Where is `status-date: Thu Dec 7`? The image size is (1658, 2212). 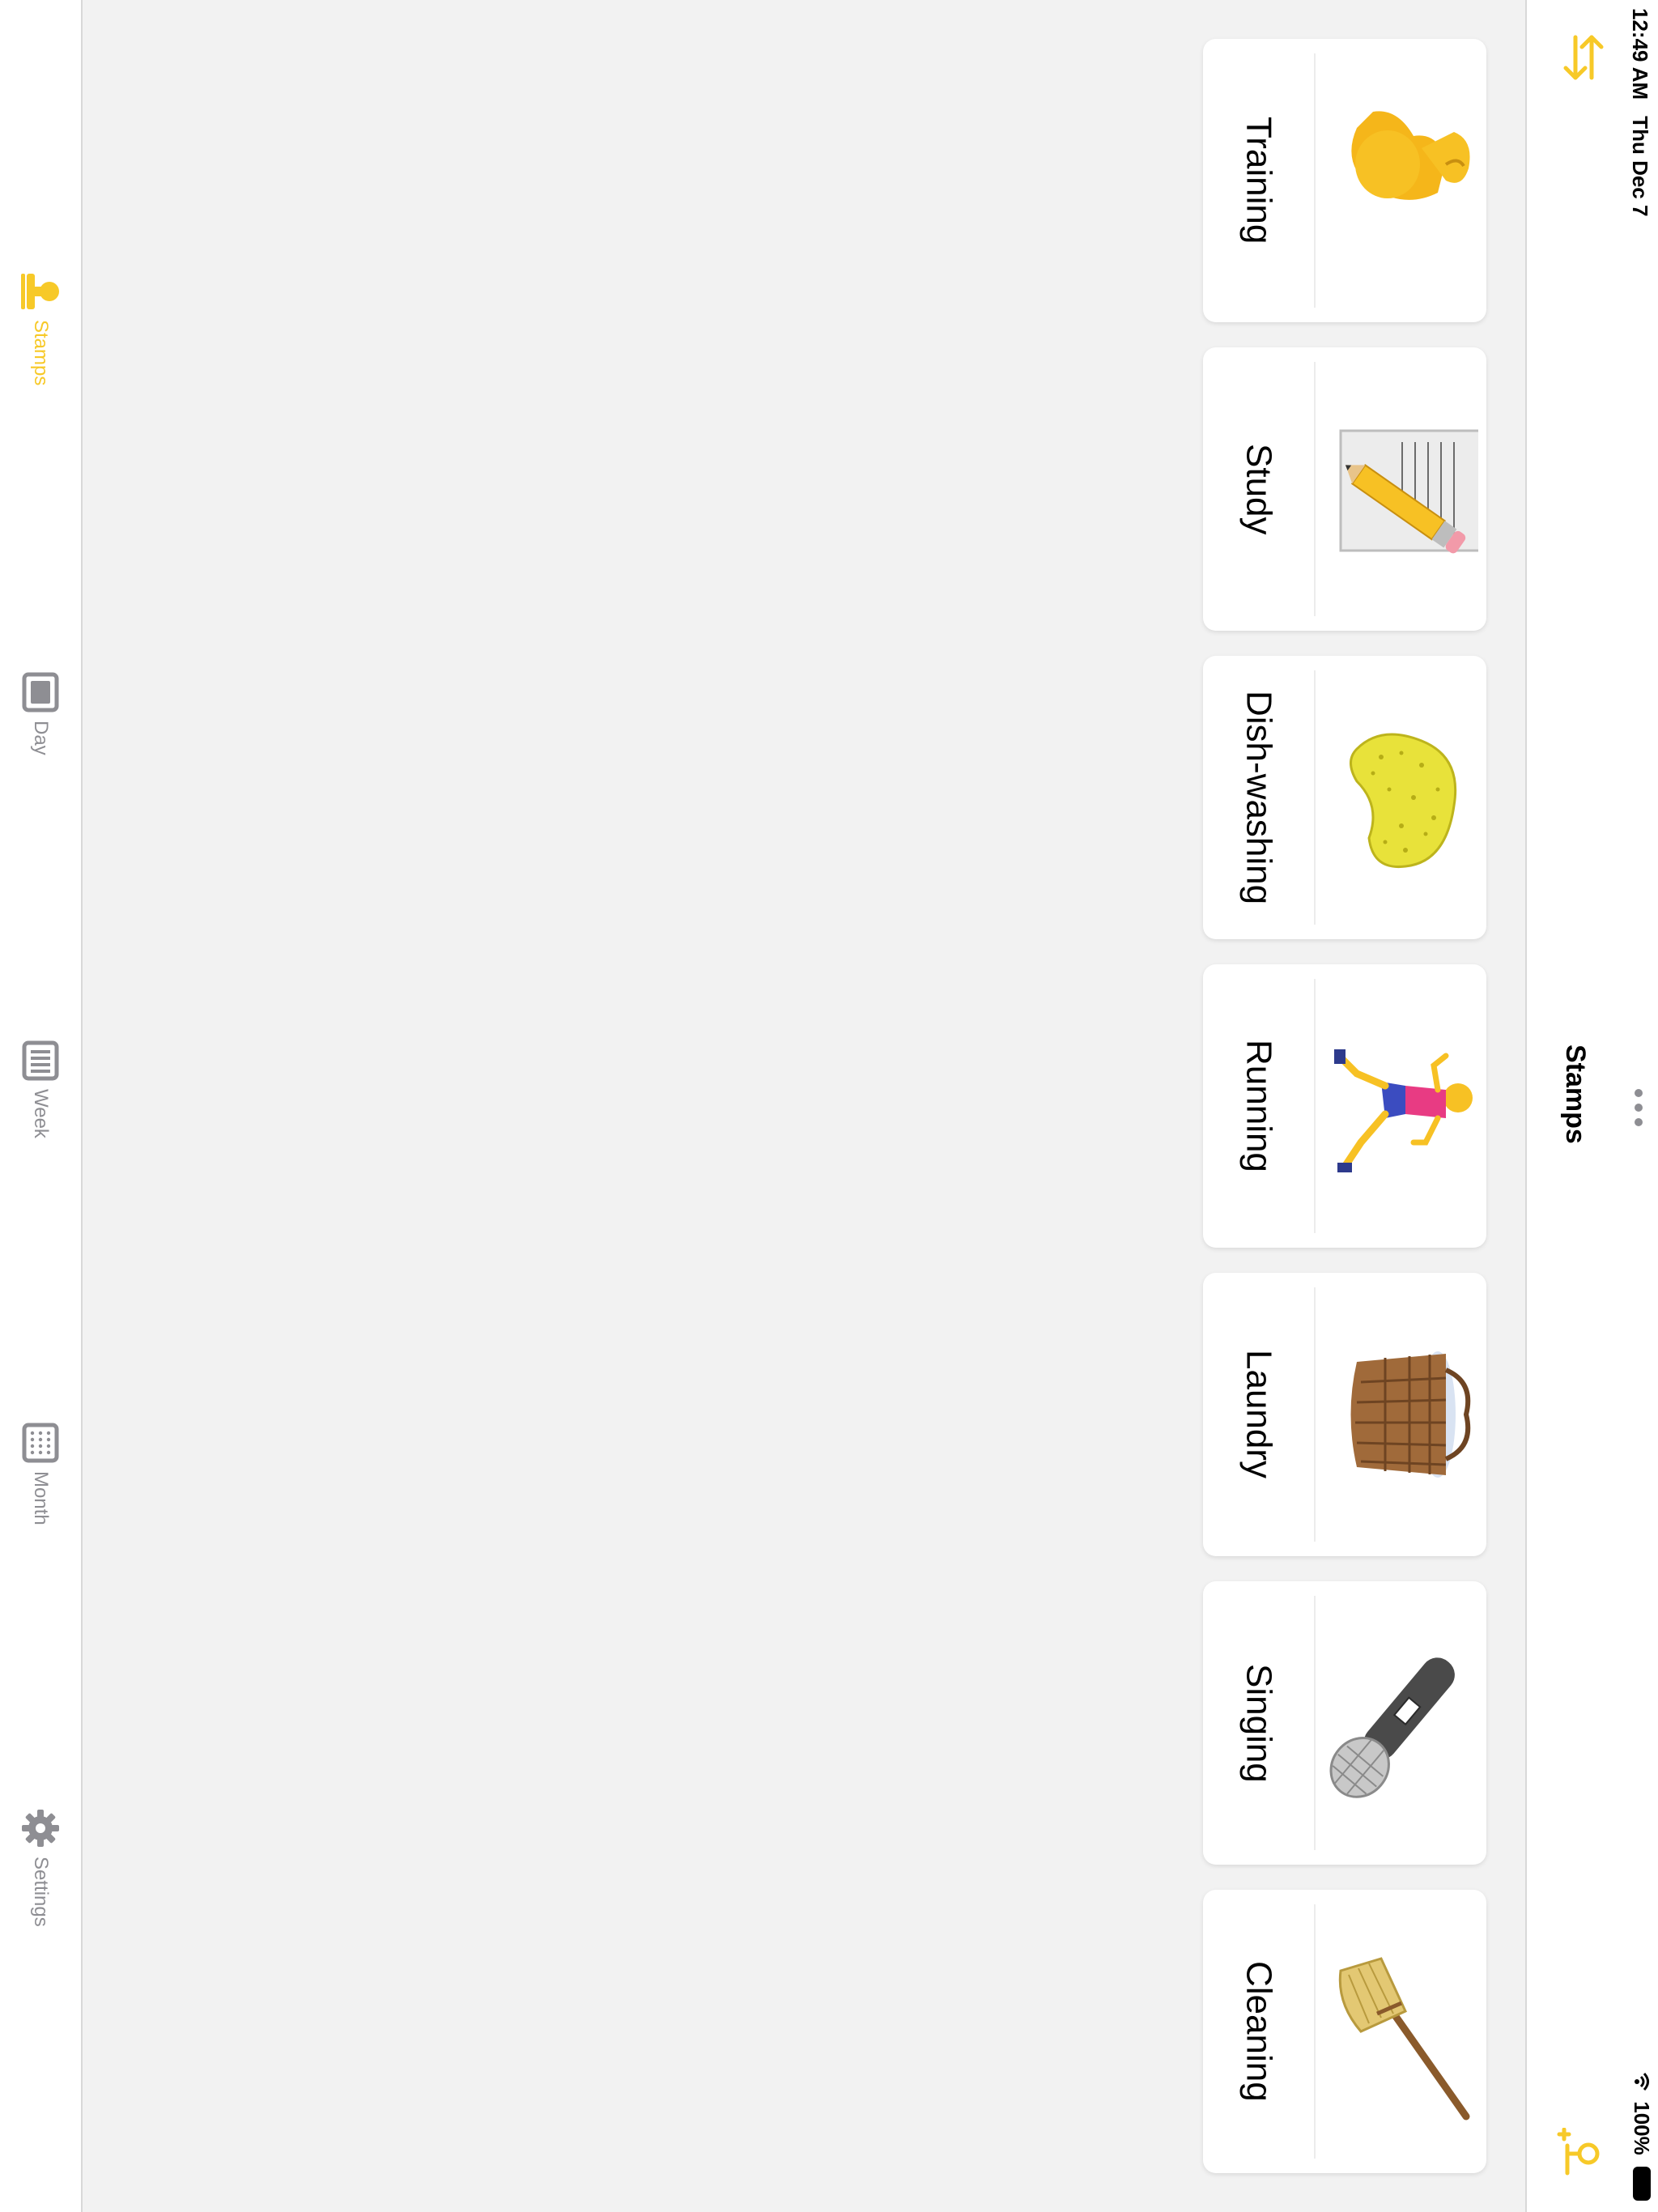 status-date: Thu Dec 7 is located at coordinates (1640, 166).